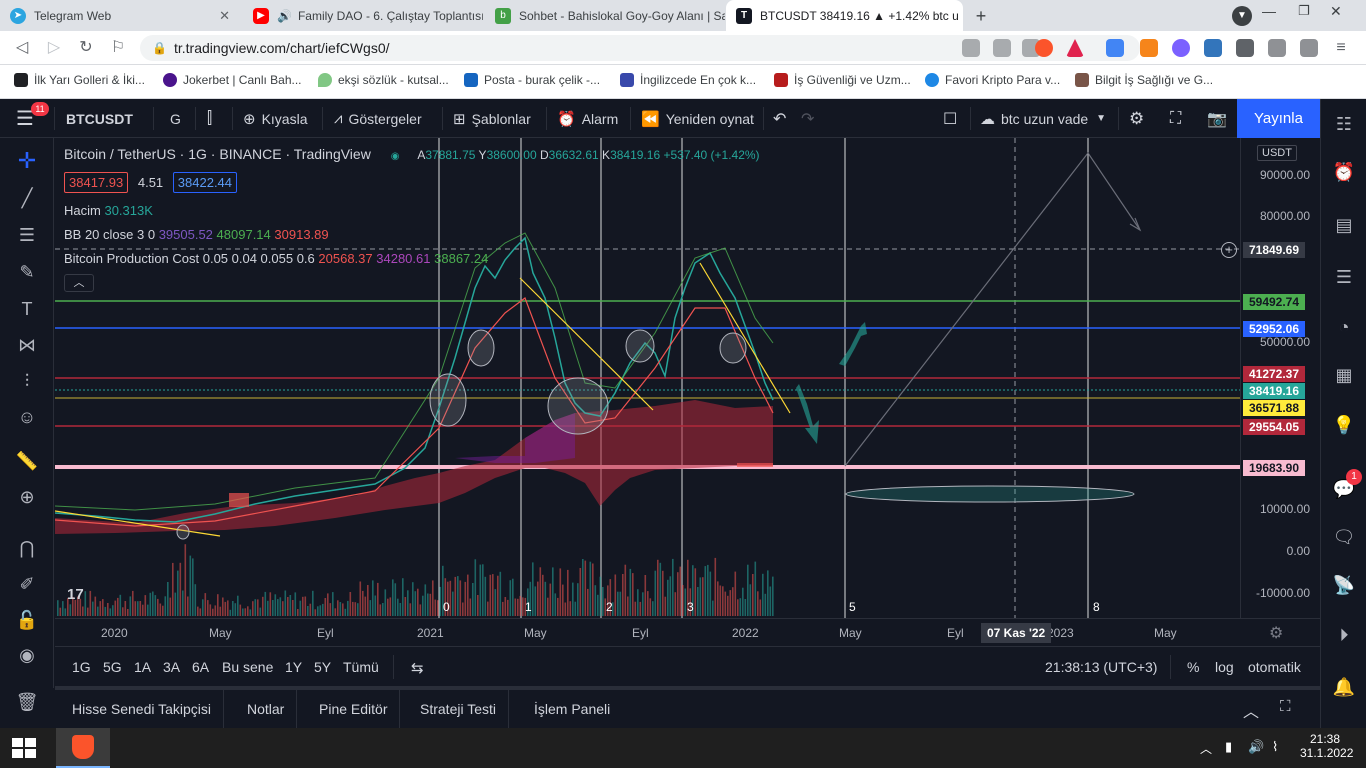  I want to click on bookmark-icon: ⚐, so click(118, 48).